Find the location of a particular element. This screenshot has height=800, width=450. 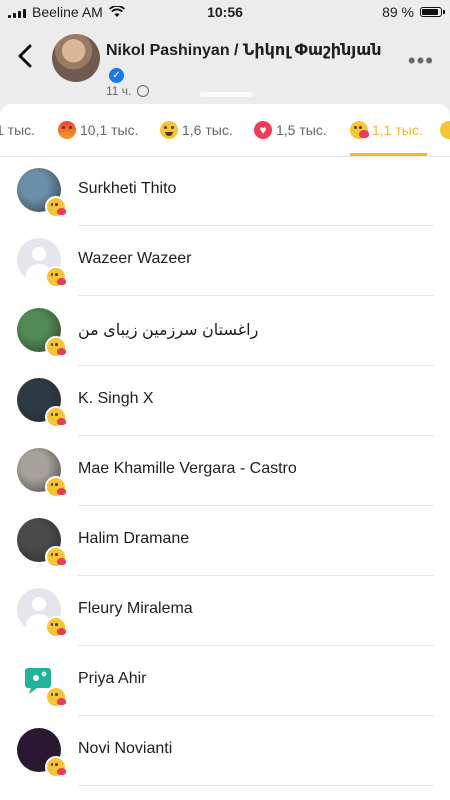

angry-reaction-icon is located at coordinates (67, 130).